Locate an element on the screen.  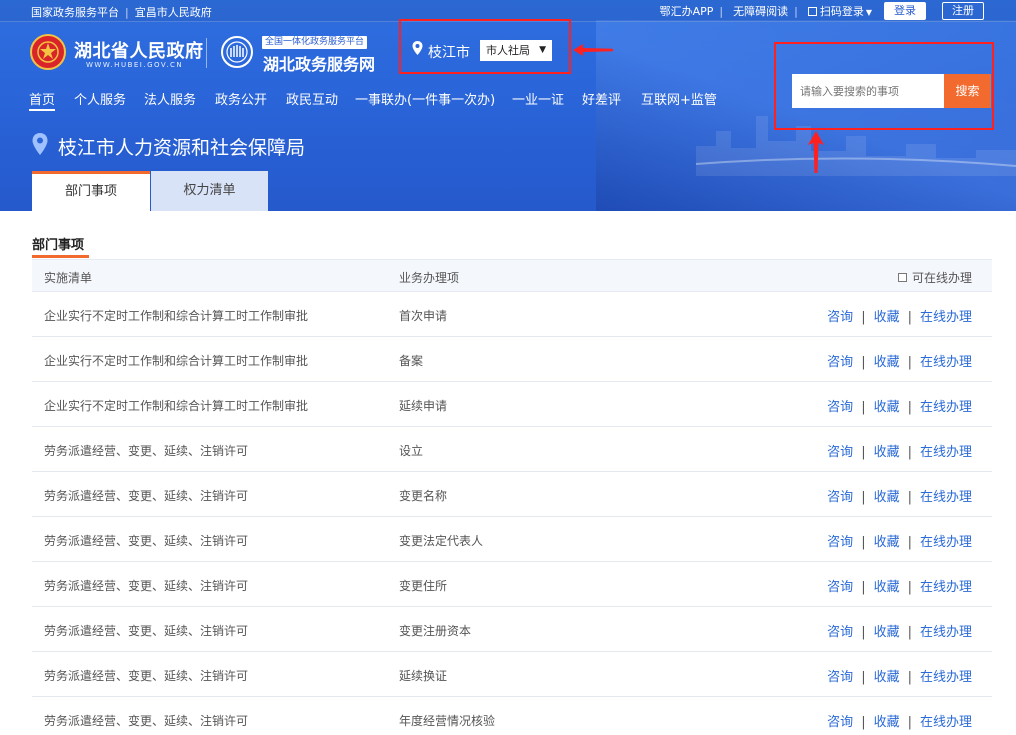
service-platform-badge: 全国一体化政务服务平台 is located at coordinates (315, 42).